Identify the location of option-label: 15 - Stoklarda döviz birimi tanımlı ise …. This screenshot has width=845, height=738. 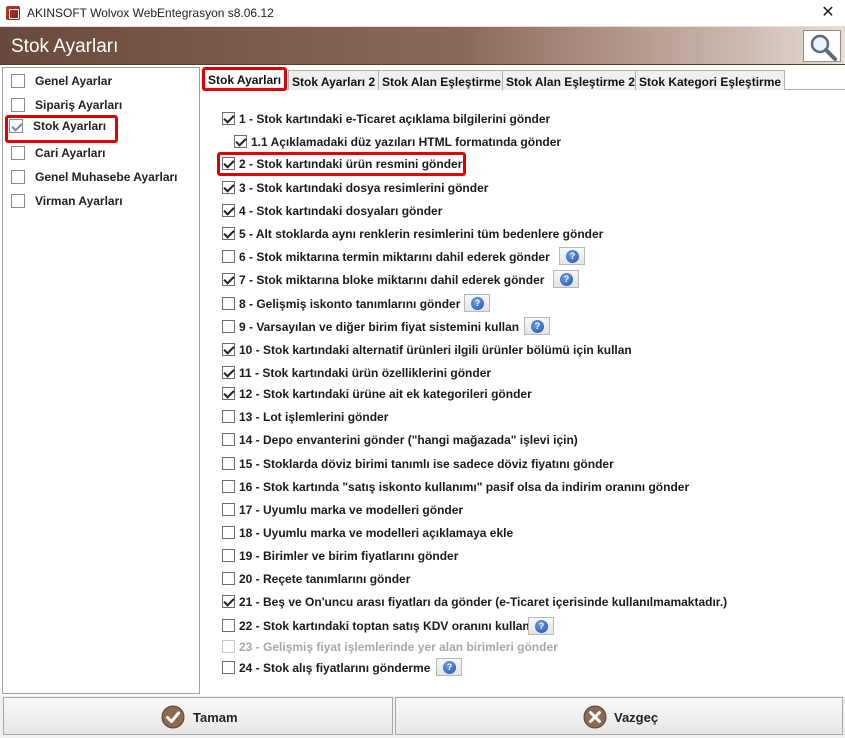
(426, 464).